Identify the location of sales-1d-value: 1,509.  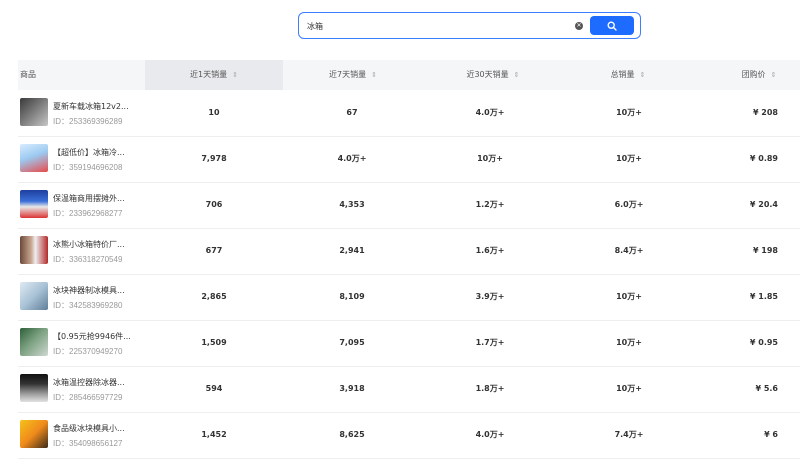
(214, 342).